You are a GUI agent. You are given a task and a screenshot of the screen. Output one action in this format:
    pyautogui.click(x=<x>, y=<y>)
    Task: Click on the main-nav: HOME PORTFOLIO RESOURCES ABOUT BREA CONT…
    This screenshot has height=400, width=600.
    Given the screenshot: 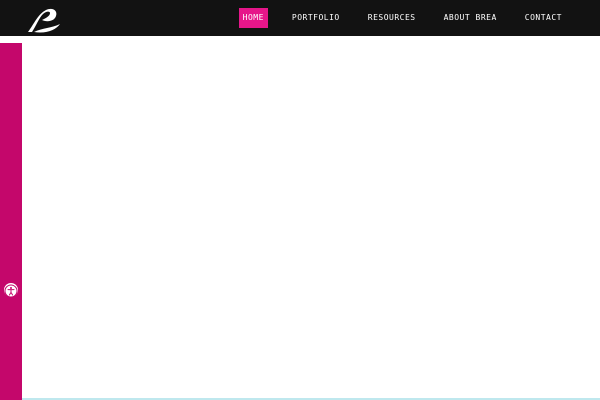 What is the action you would take?
    pyautogui.click(x=419, y=18)
    